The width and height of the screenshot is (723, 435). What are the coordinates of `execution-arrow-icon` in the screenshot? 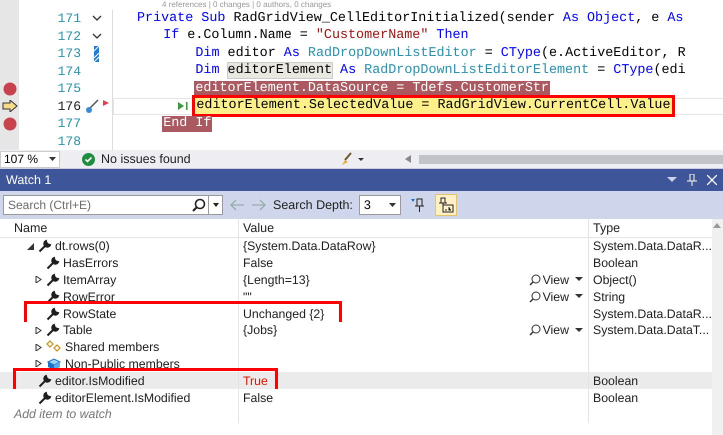 It's located at (10, 106).